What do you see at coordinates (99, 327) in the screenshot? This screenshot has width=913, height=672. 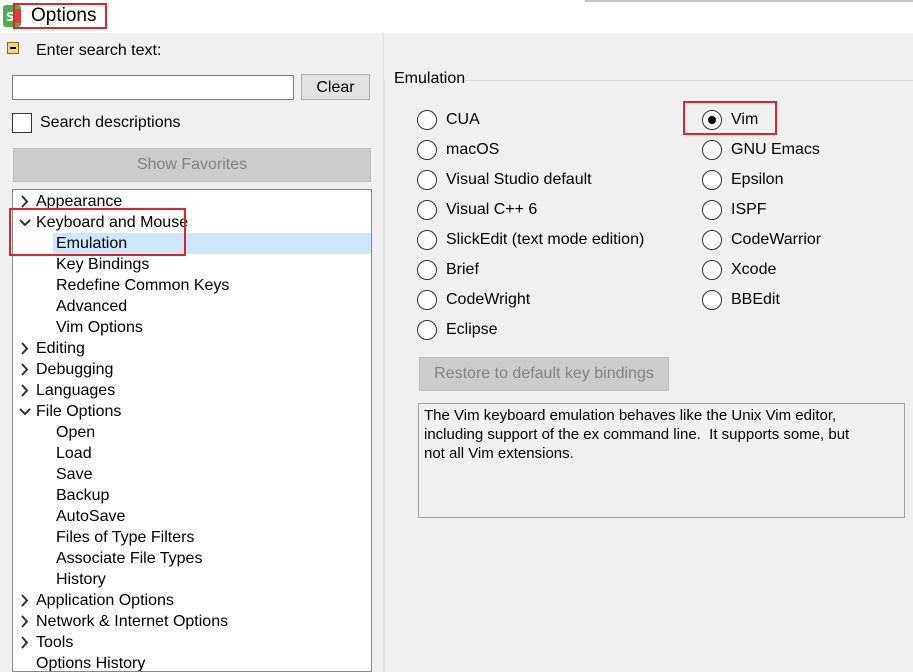 I see `tree-item-label: Vim Options` at bounding box center [99, 327].